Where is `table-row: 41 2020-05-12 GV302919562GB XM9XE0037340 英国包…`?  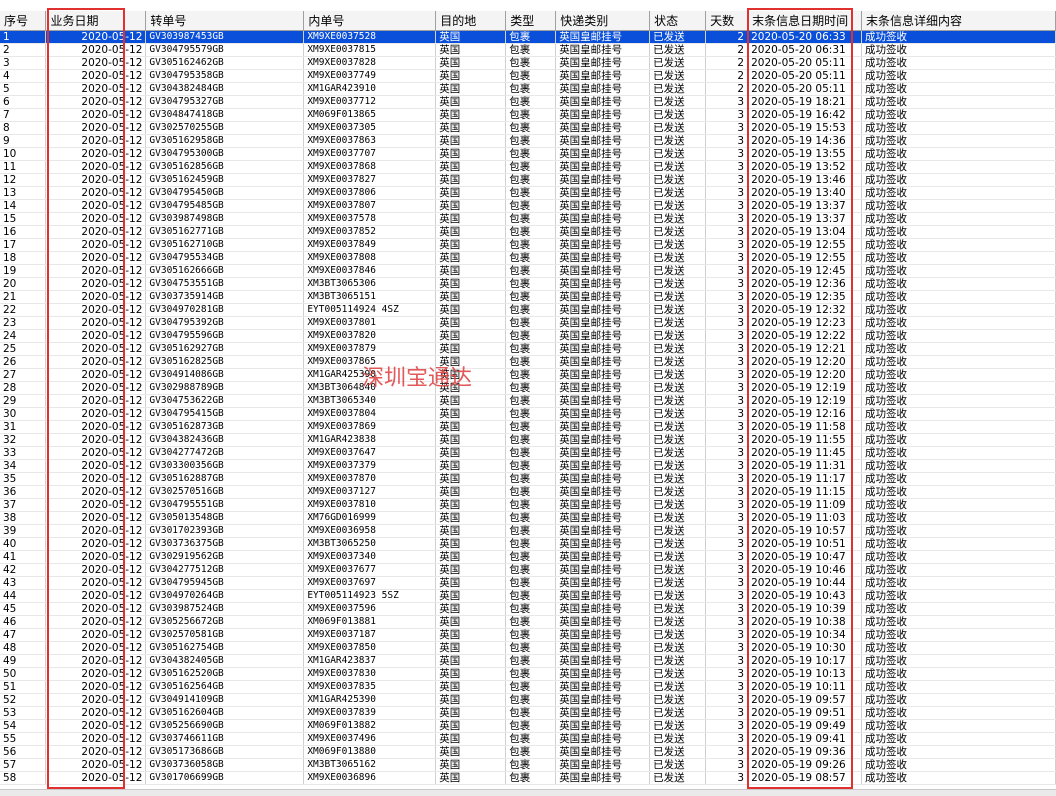
table-row: 41 2020-05-12 GV302919562GB XM9XE0037340 英国包… is located at coordinates (528, 557).